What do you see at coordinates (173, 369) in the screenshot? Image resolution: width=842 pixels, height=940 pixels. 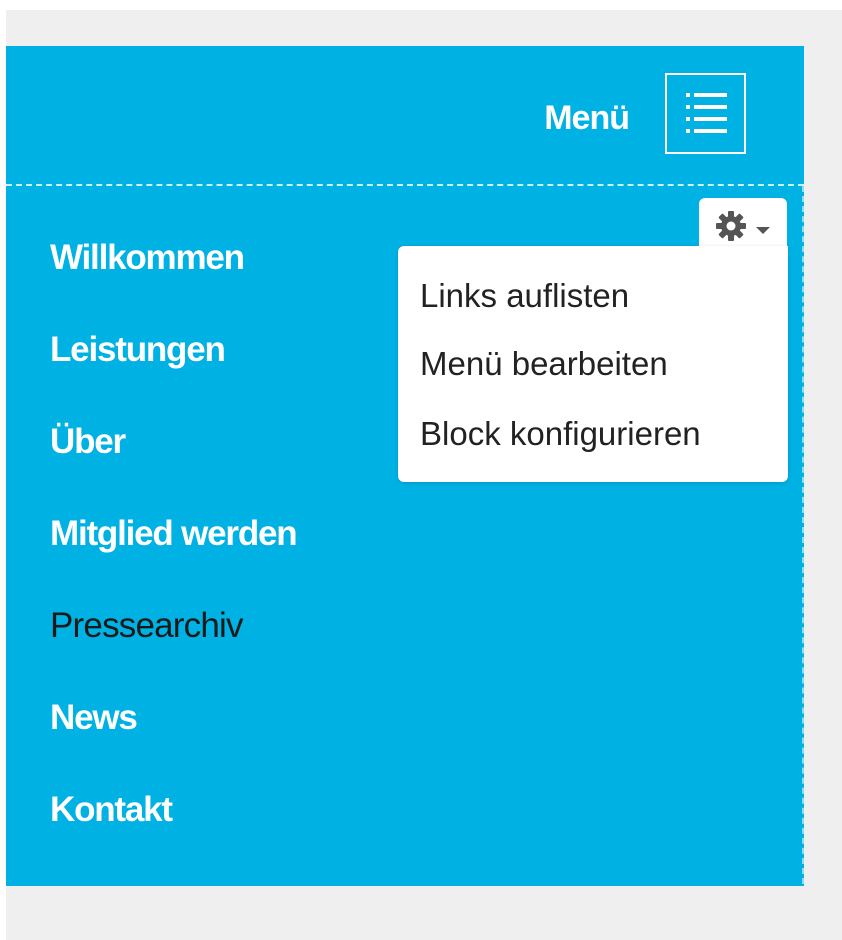 I see `nav-item-leistungen: Leistungen` at bounding box center [173, 369].